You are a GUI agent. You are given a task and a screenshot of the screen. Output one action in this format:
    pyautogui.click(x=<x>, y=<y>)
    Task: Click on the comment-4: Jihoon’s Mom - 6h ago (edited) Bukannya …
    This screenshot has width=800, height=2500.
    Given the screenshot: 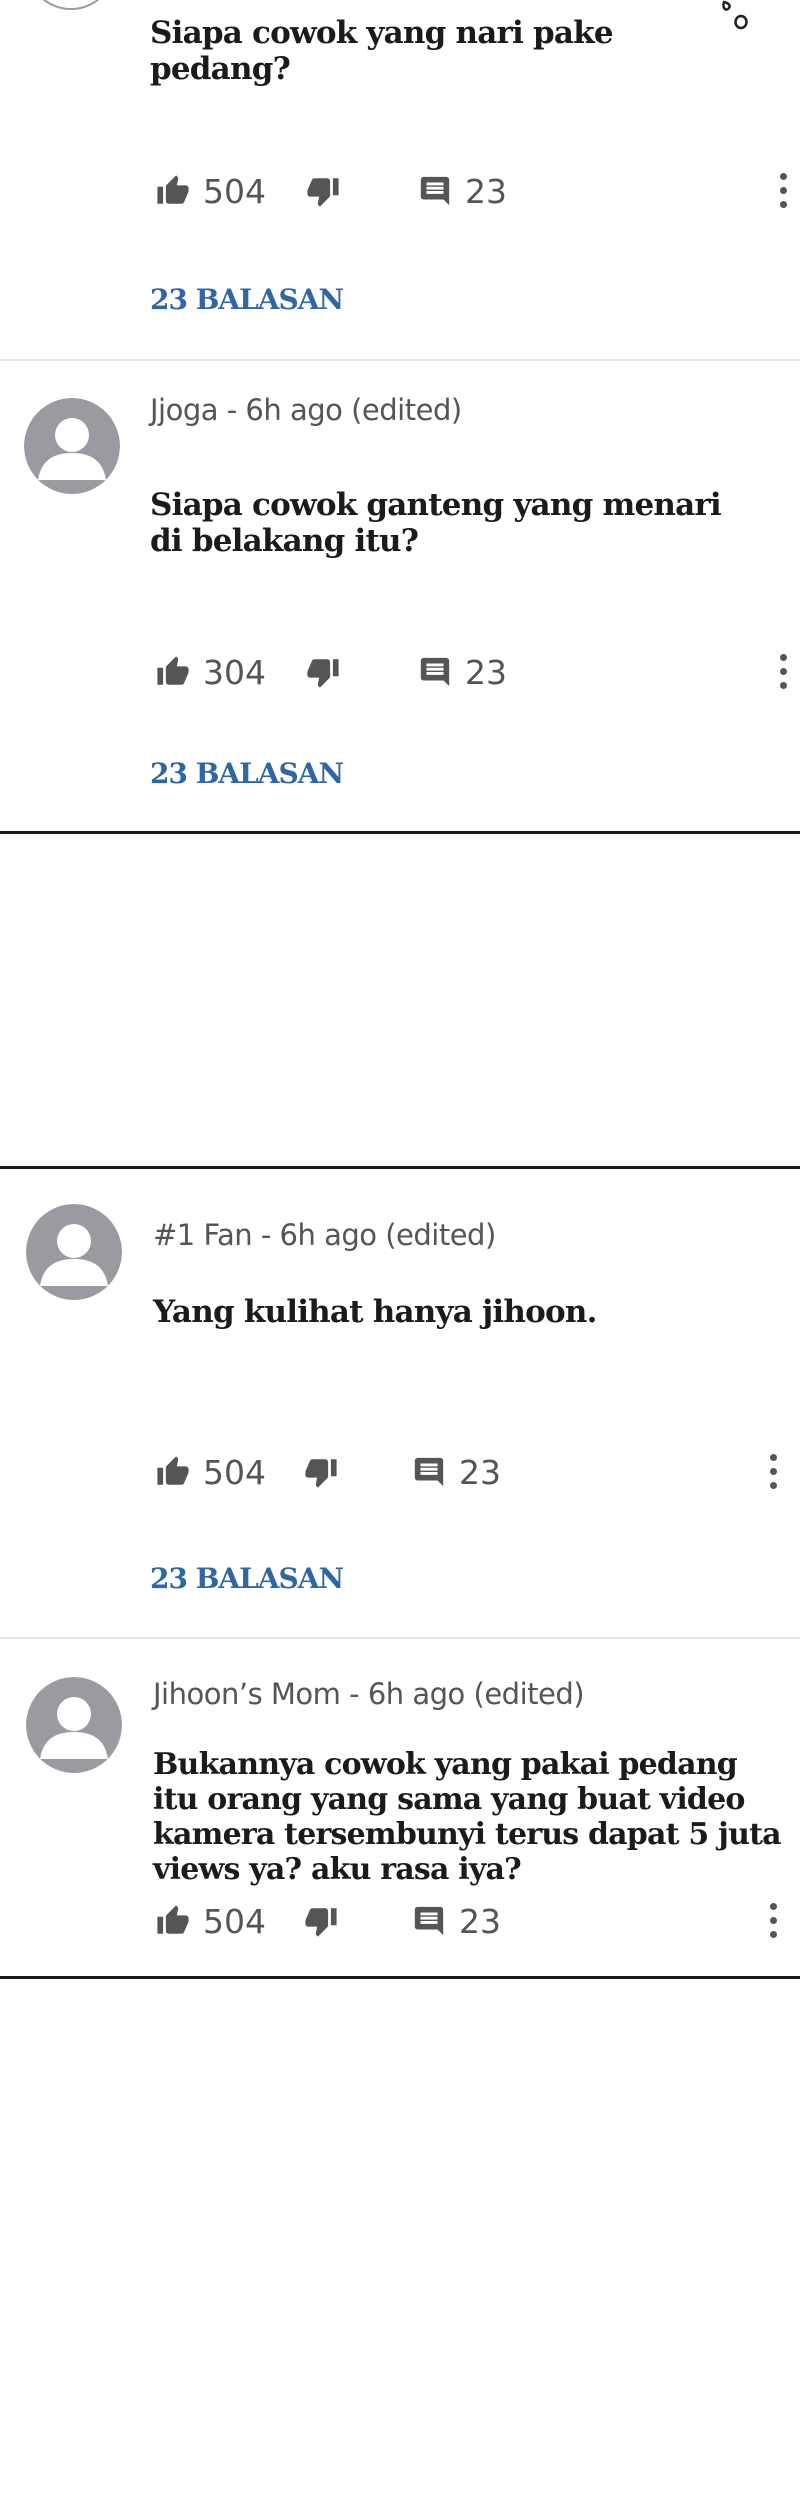 What is the action you would take?
    pyautogui.click(x=400, y=1809)
    